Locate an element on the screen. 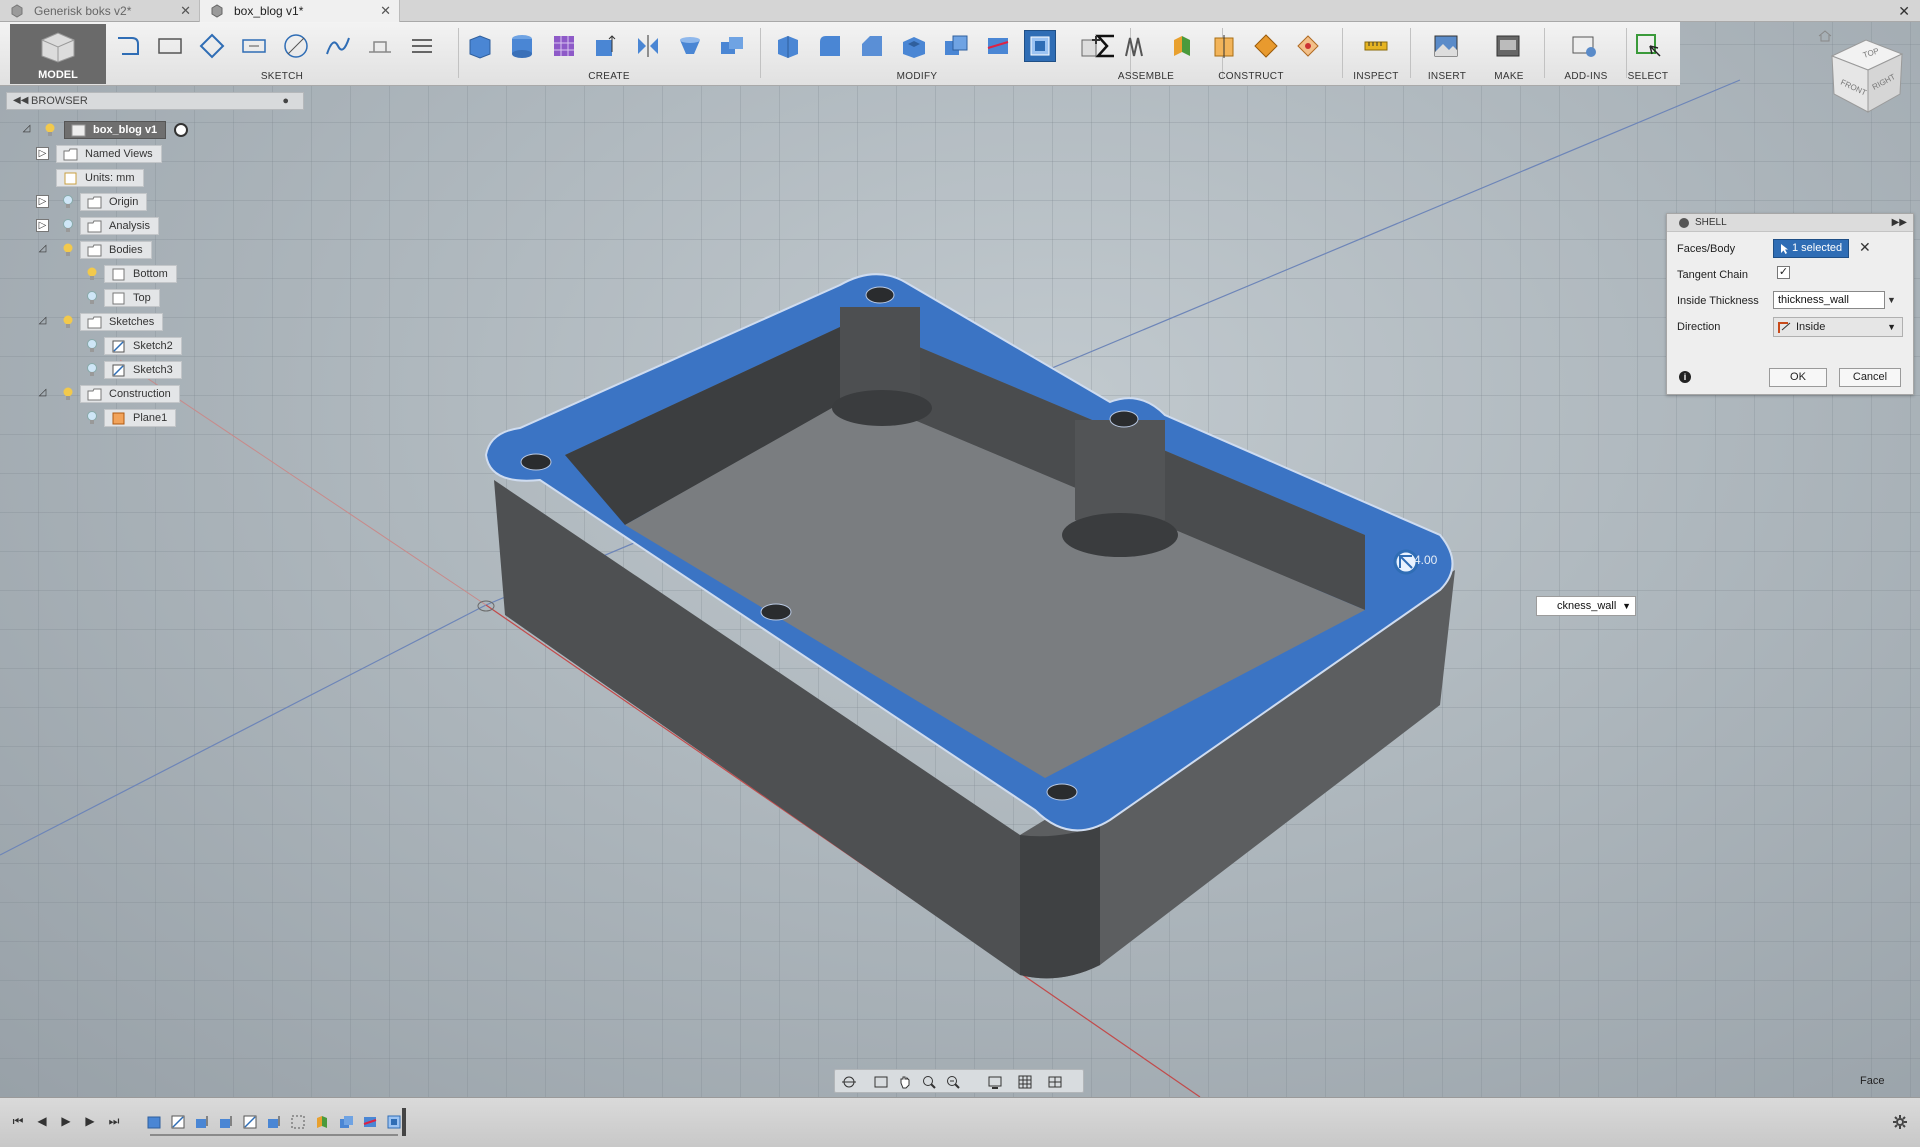 Image resolution: width=1920 pixels, height=1147 pixels. offset-plane-button is located at coordinates (1182, 46).